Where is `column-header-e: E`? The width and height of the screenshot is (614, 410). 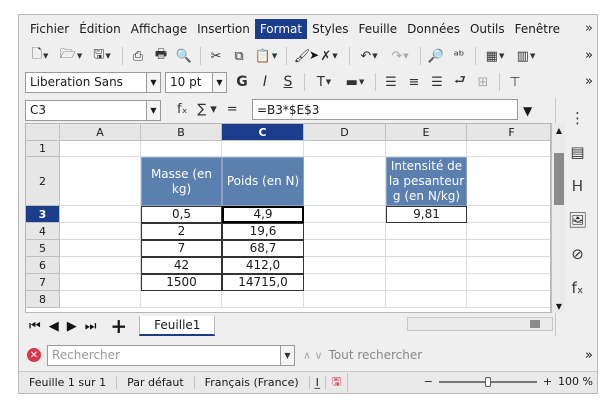 column-header-e: E is located at coordinates (426, 132).